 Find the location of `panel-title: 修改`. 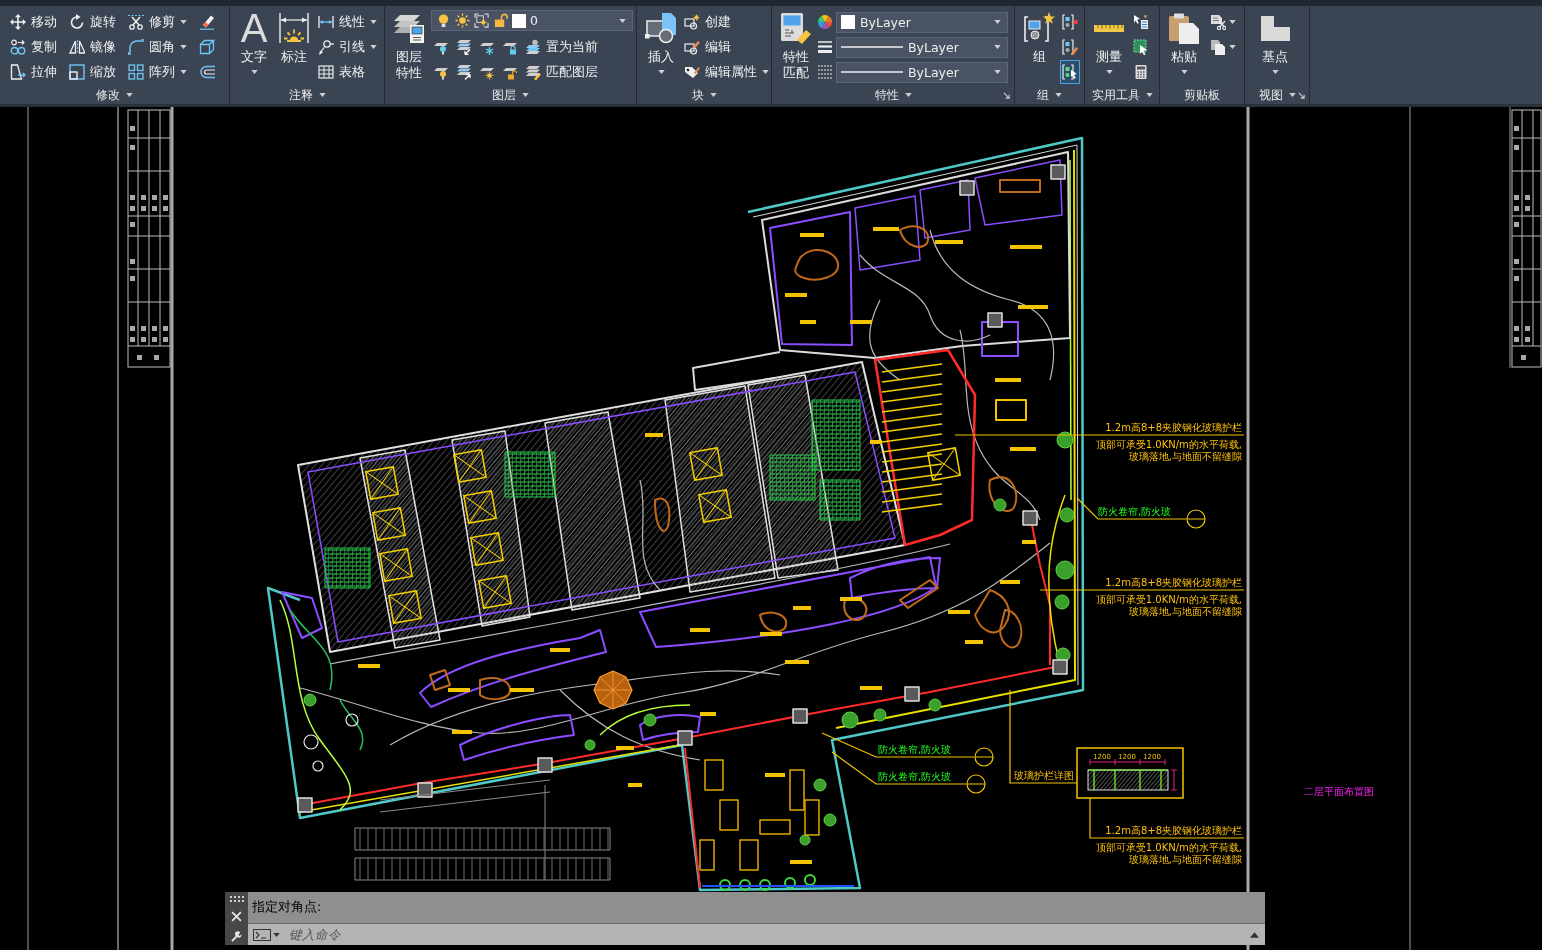

panel-title: 修改 is located at coordinates (114, 95).